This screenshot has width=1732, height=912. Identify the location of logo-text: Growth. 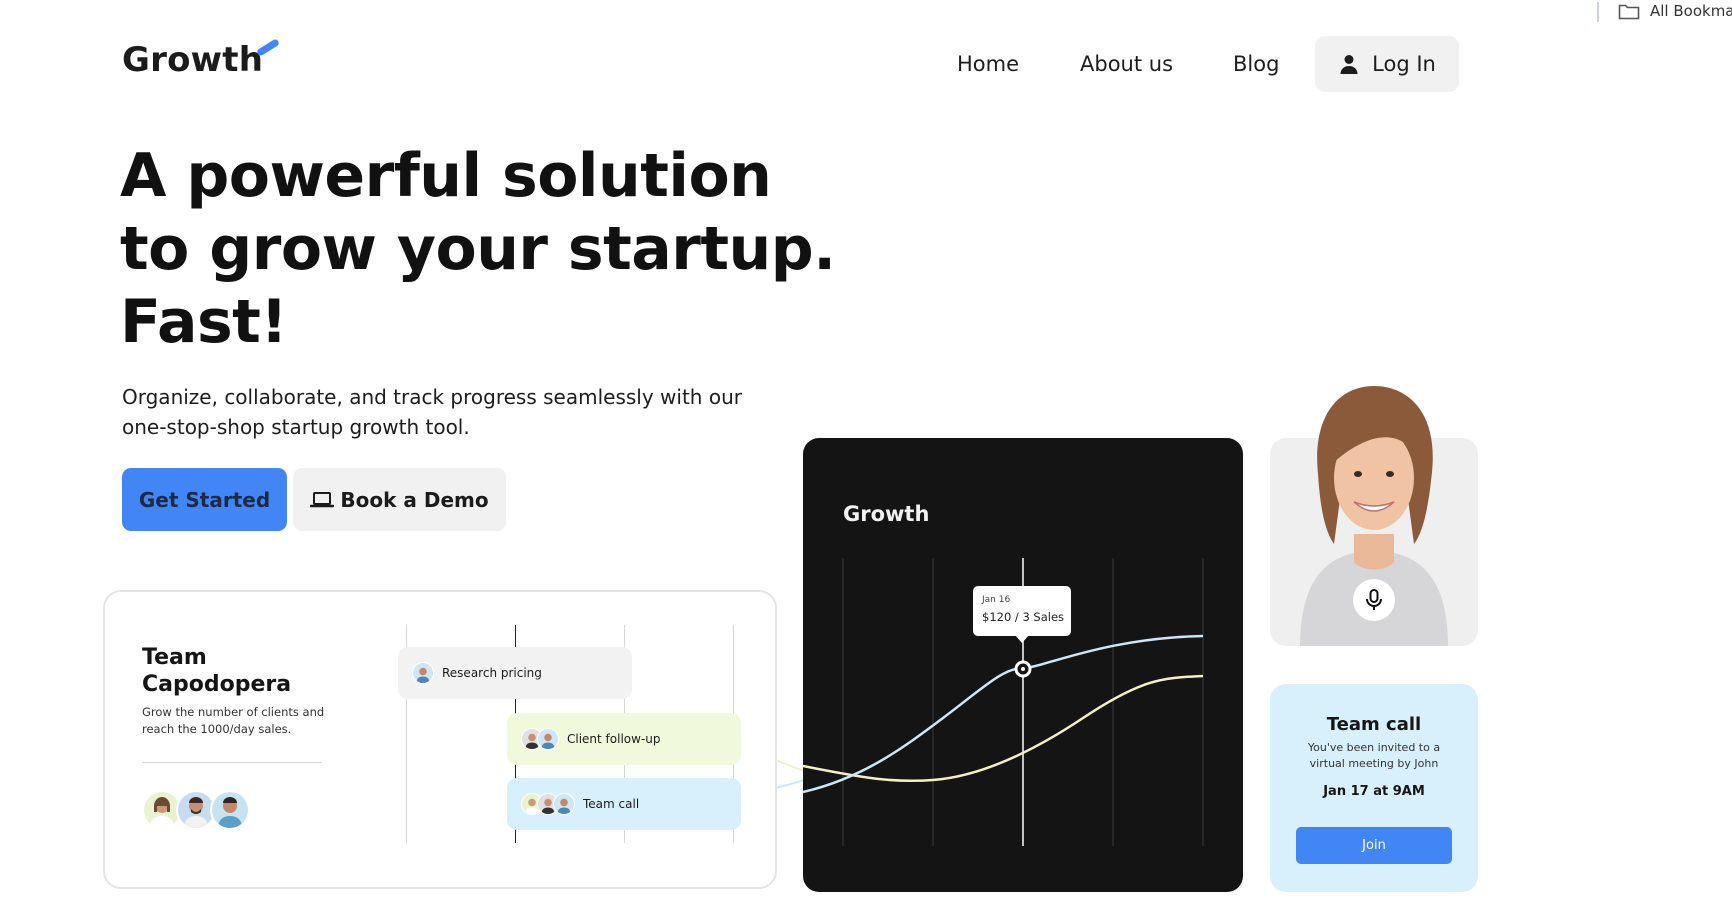
(192, 60).